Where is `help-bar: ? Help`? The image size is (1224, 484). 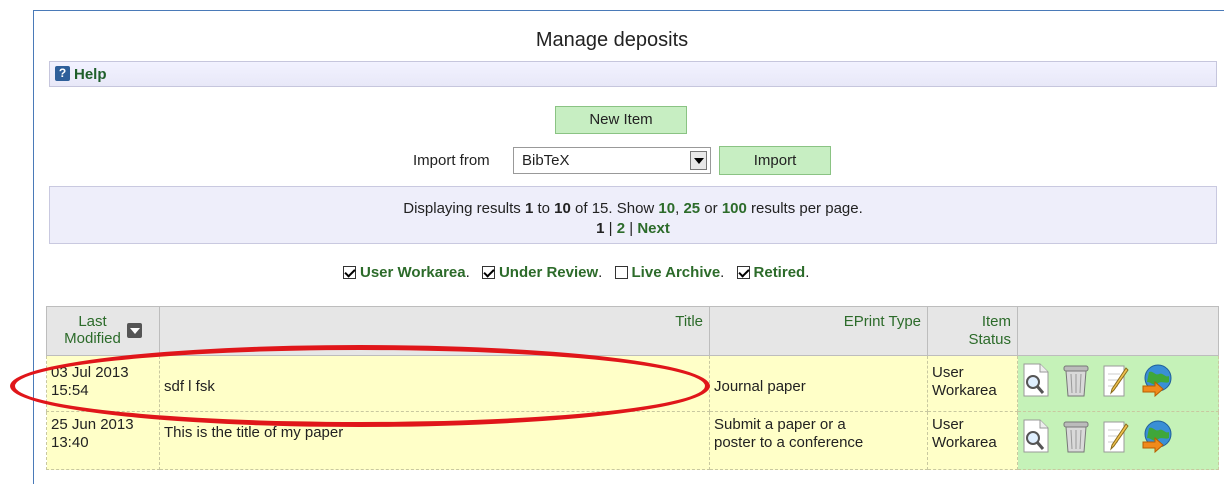
help-bar: ? Help is located at coordinates (633, 74).